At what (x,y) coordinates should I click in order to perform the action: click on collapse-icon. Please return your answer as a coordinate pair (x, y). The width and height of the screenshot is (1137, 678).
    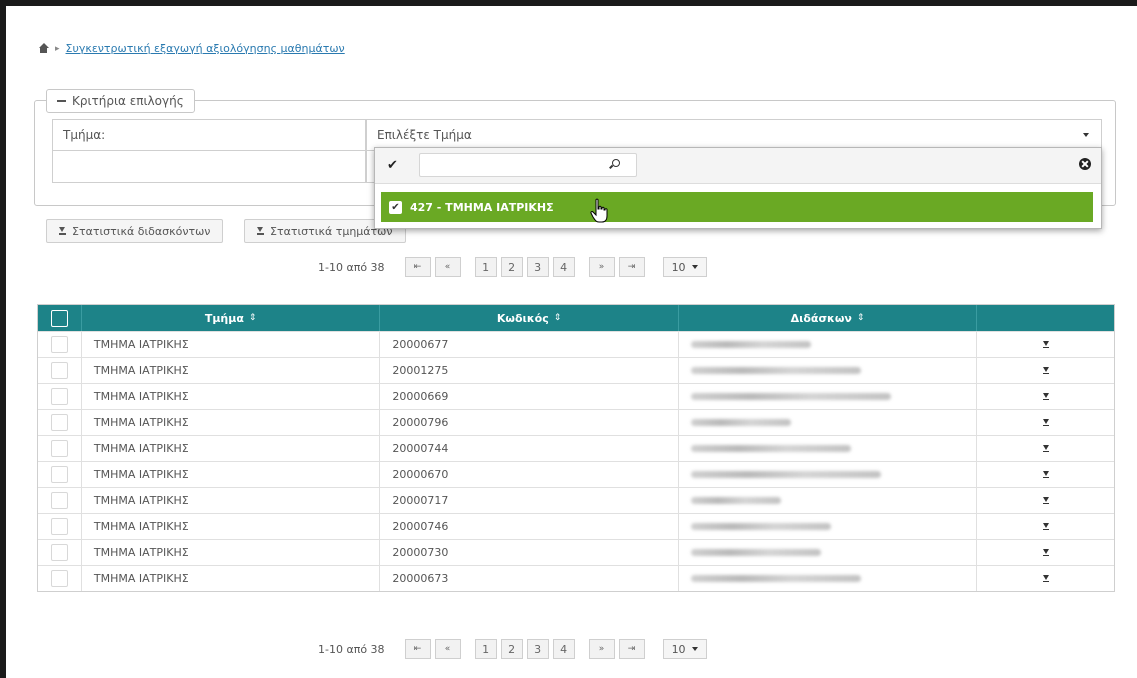
    Looking at the image, I should click on (61, 101).